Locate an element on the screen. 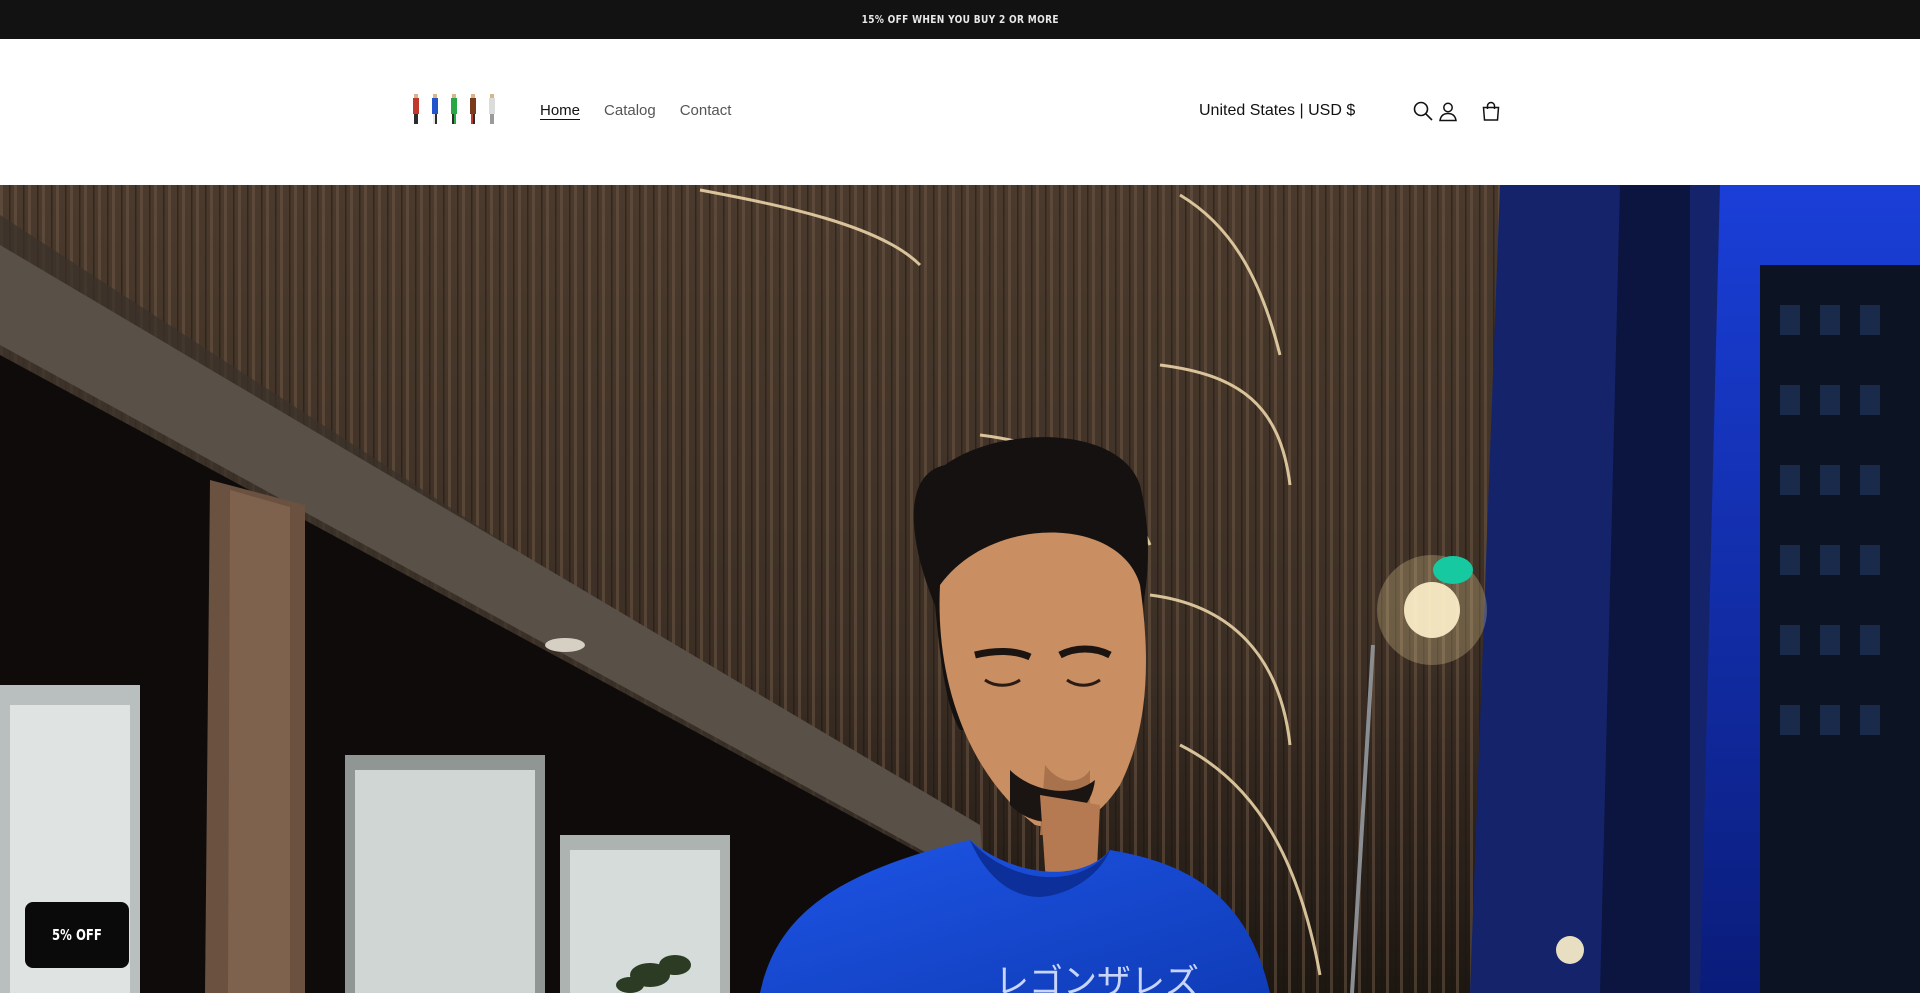 This screenshot has height=993, width=1920. announcement-text: 15% OFF WHEN YOU BUY 2 OR MORE is located at coordinates (960, 19).